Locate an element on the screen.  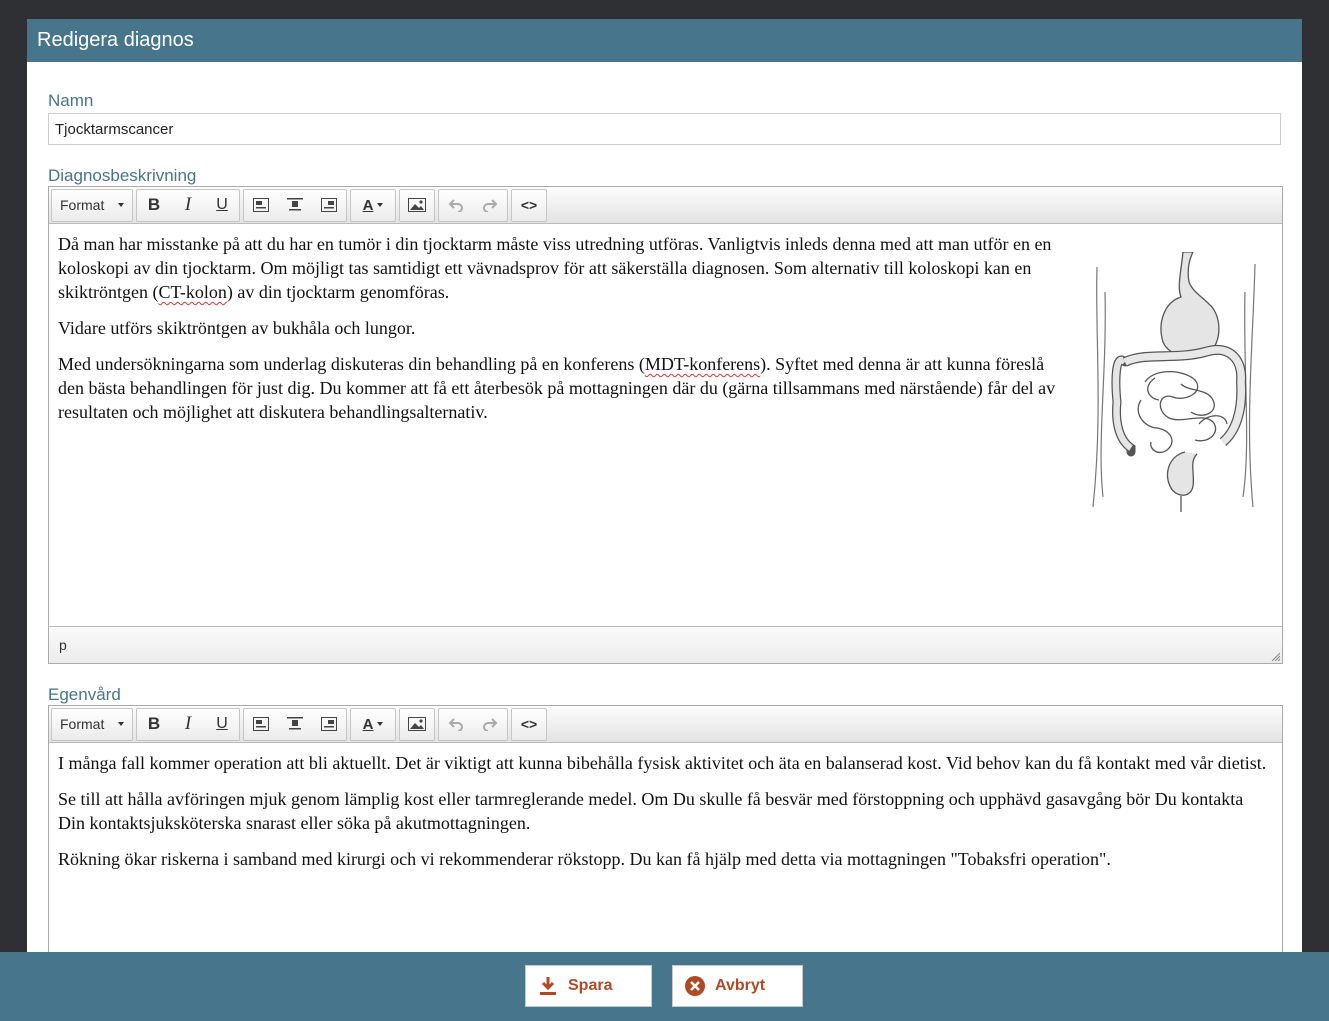
resize-handle-icon is located at coordinates (1275, 656).